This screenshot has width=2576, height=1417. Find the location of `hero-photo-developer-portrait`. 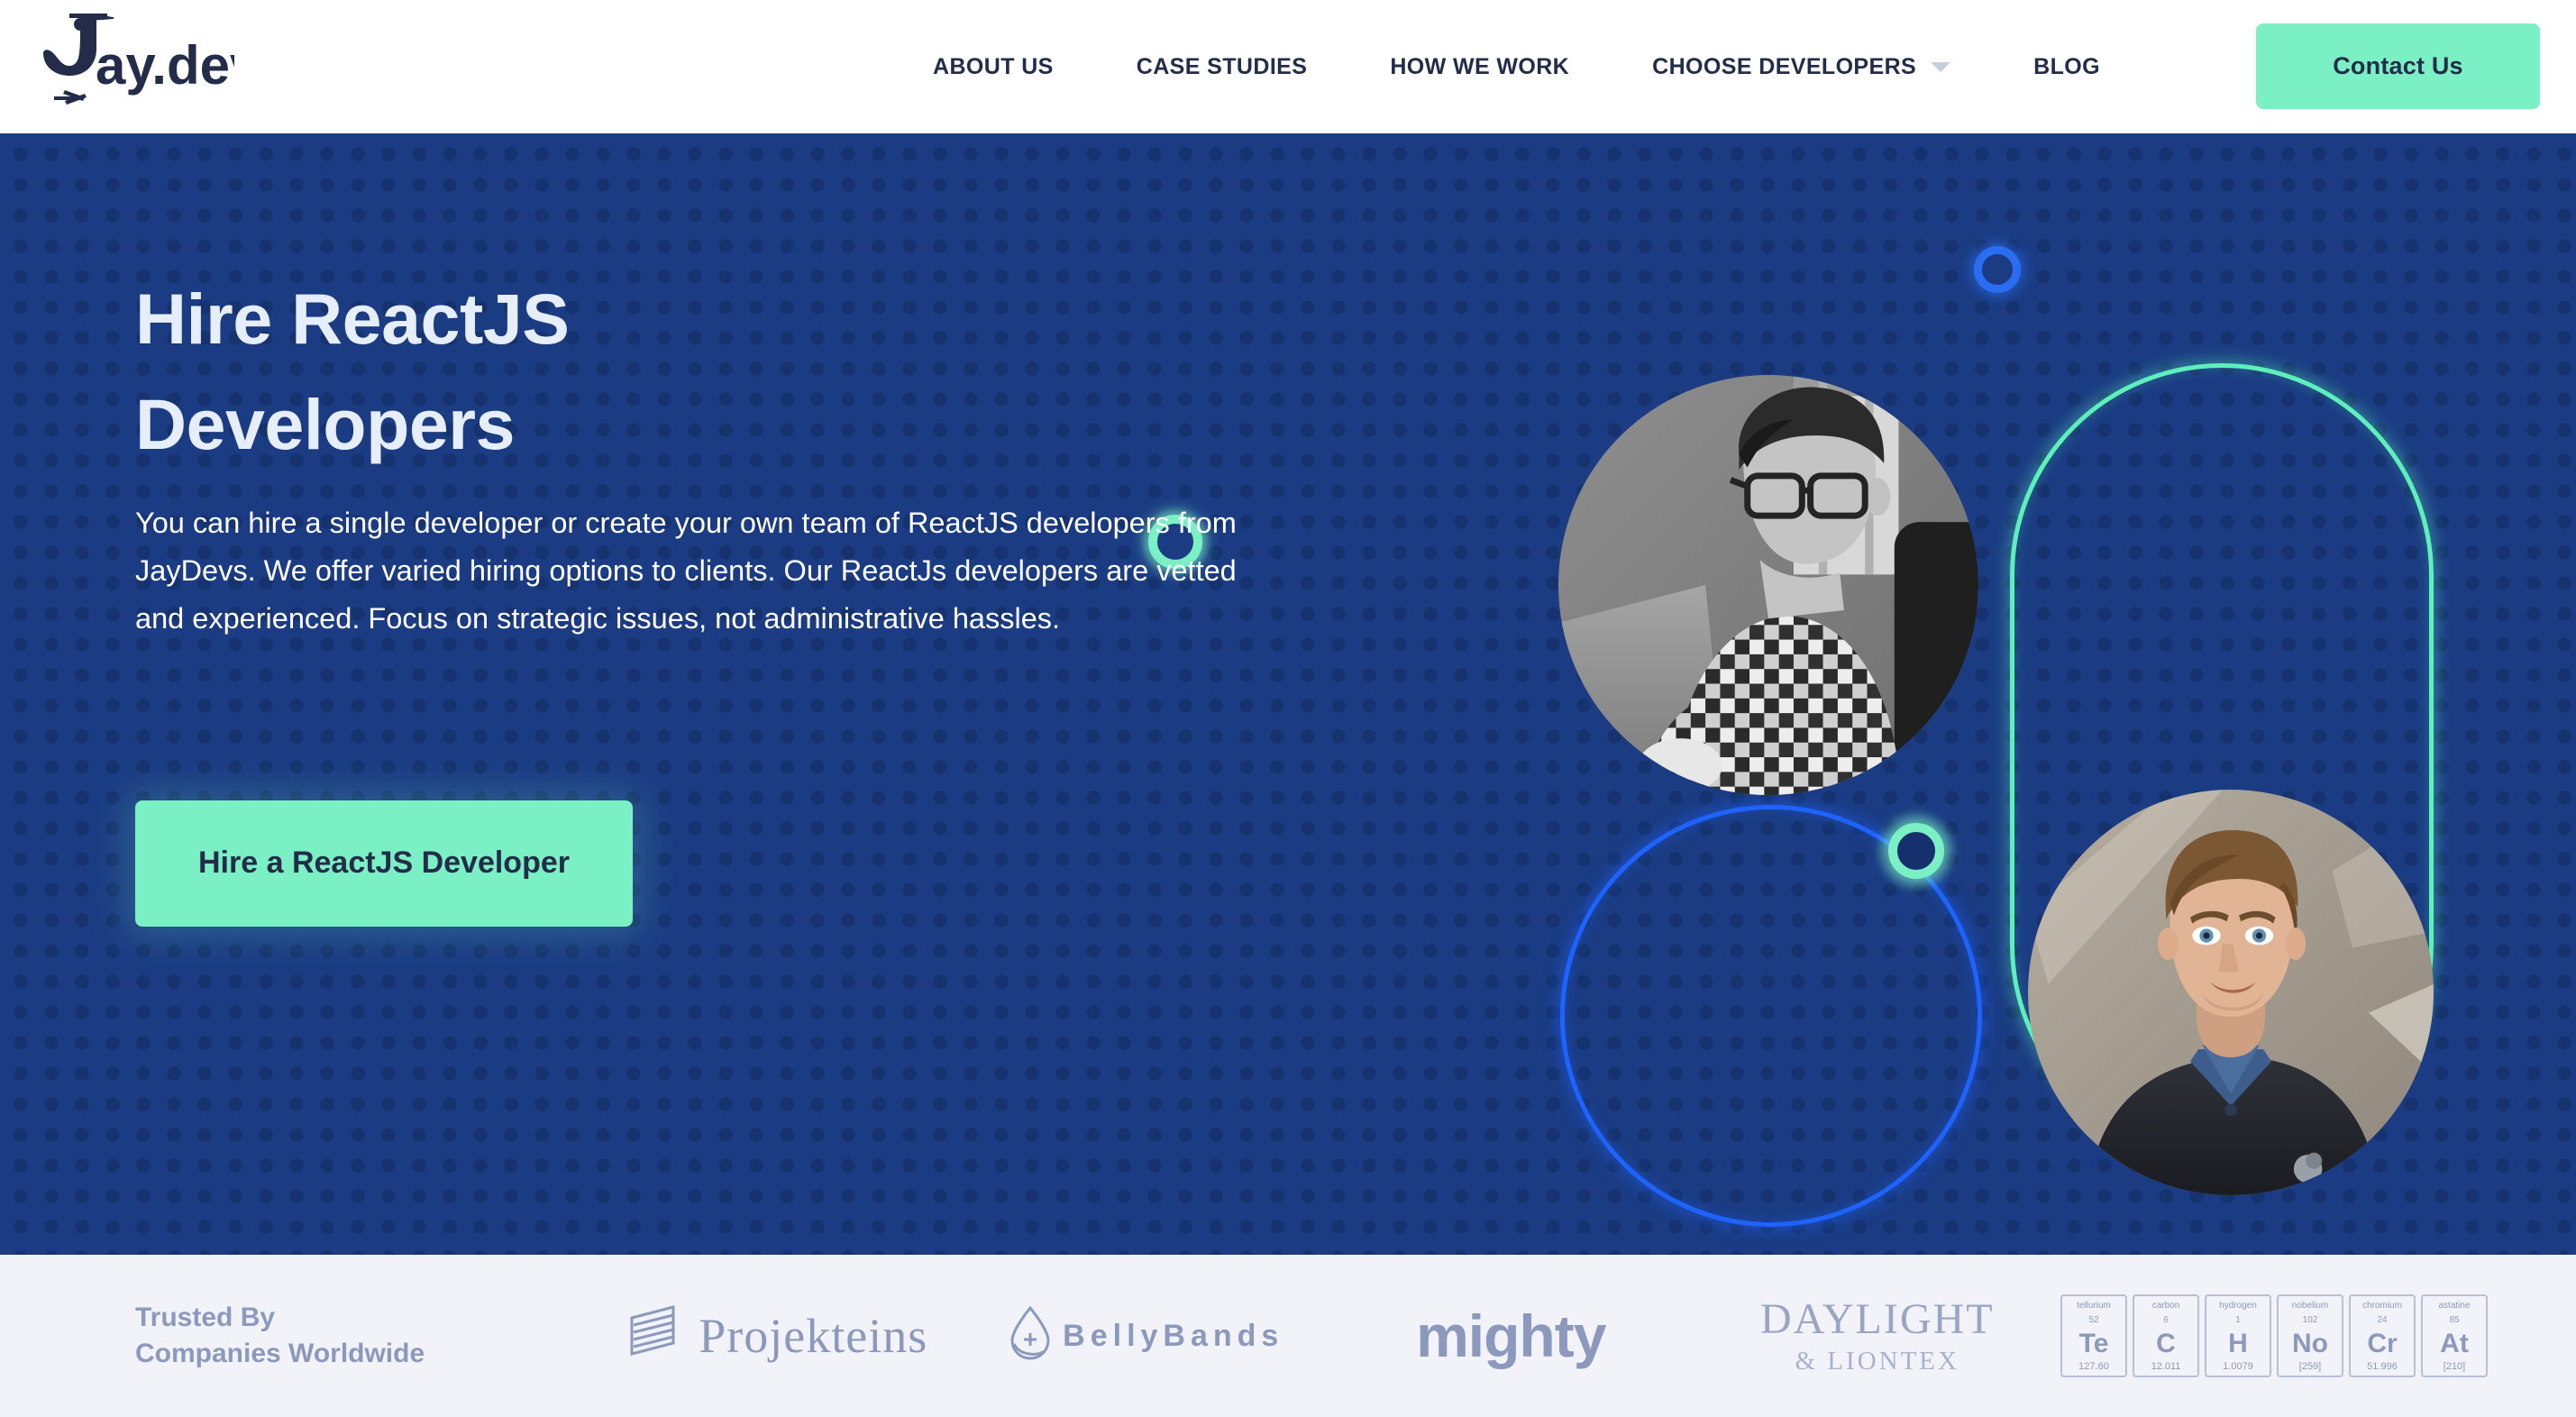

hero-photo-developer-portrait is located at coordinates (2231, 992).